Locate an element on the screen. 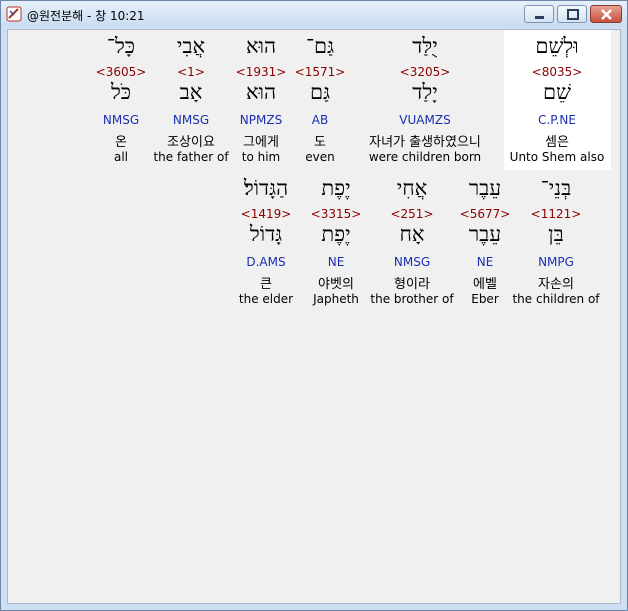 This screenshot has height=611, width=628. hebrew-lemma: יָלַד is located at coordinates (425, 92).